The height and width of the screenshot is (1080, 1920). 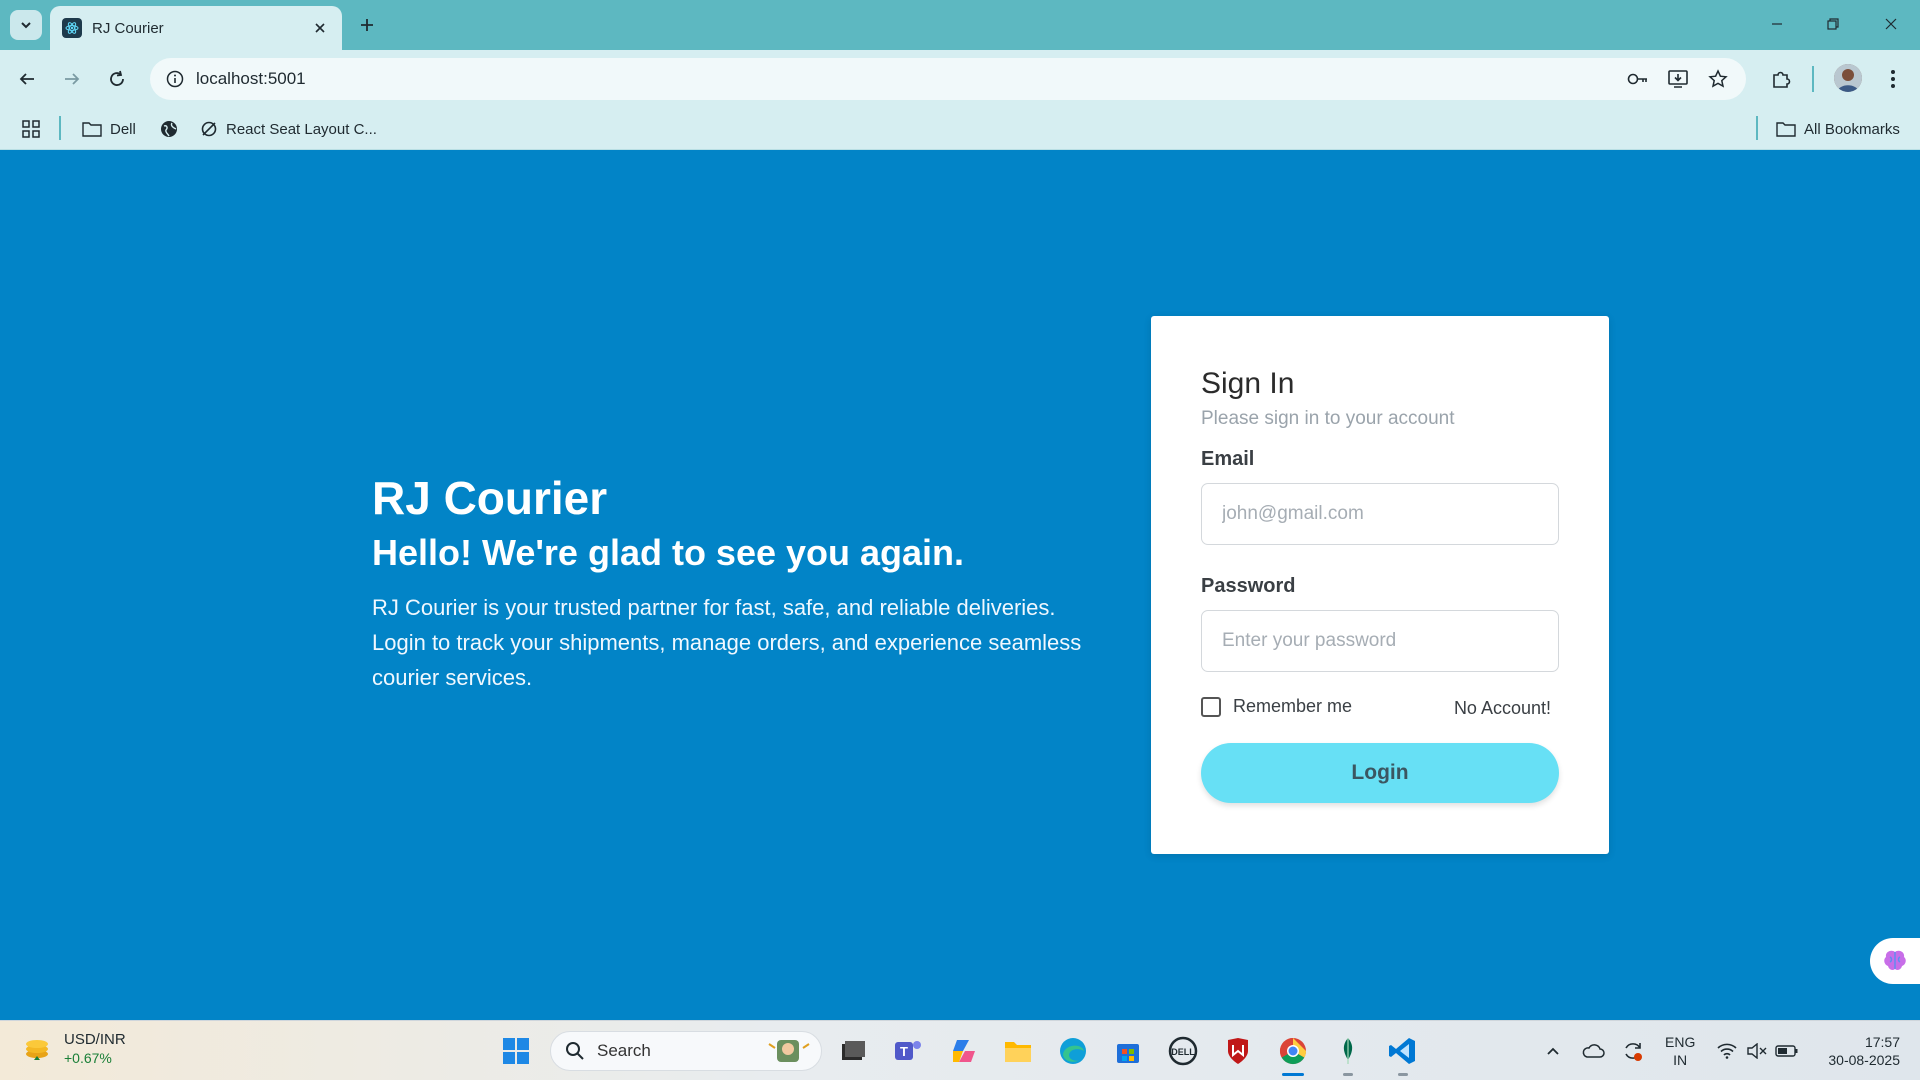 I want to click on battery-icon, so click(x=1787, y=1051).